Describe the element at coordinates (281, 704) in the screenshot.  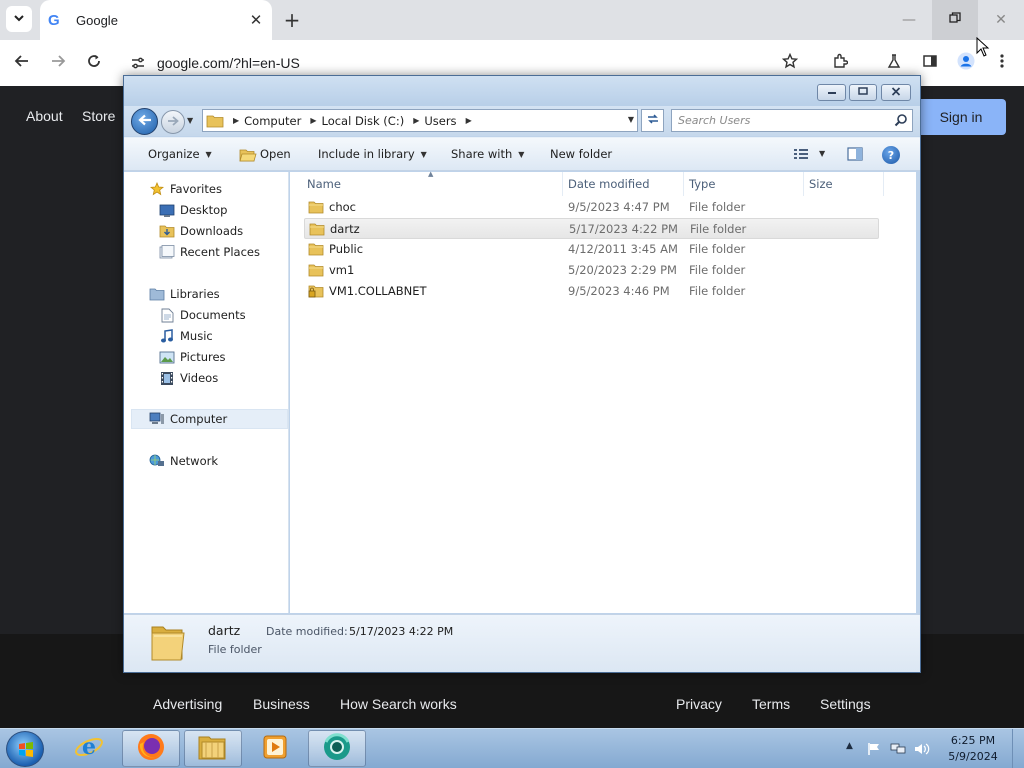
I see `business-link: Business` at that location.